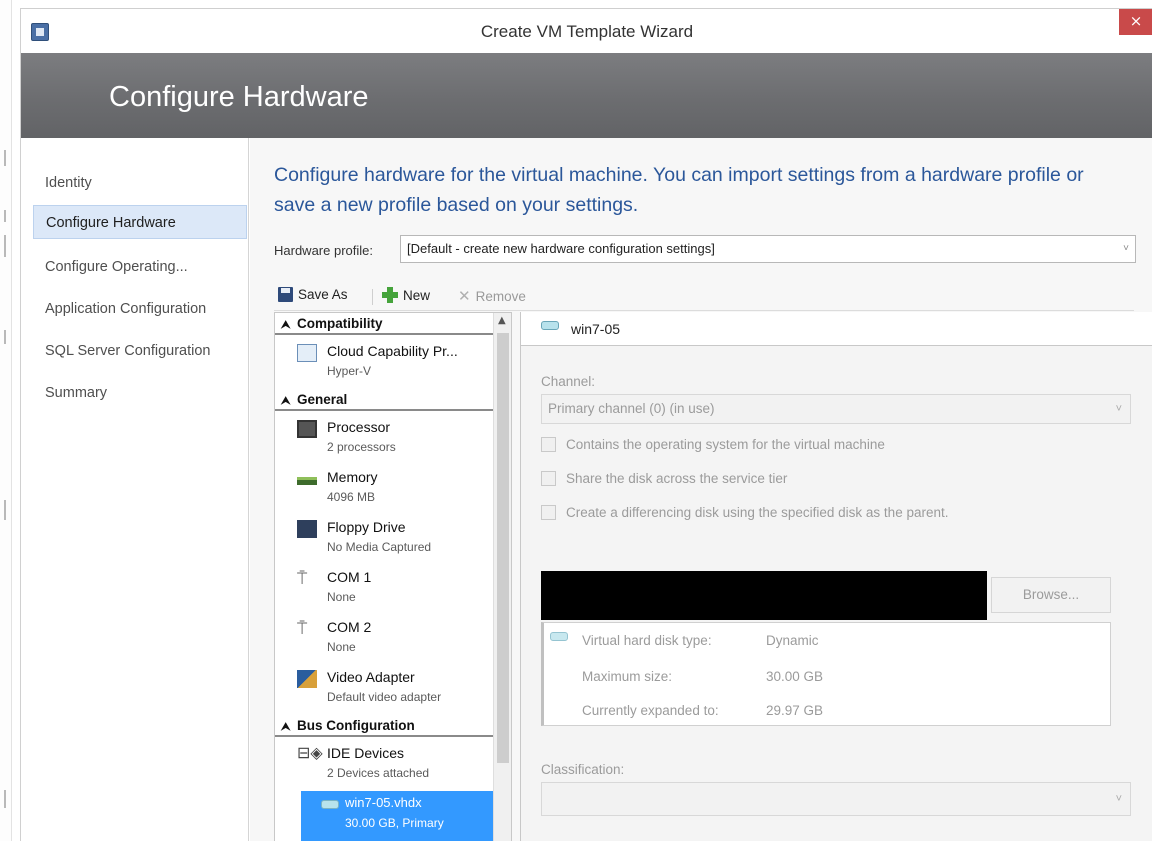 The height and width of the screenshot is (841, 1152). I want to click on remove-label: Remove, so click(500, 296).